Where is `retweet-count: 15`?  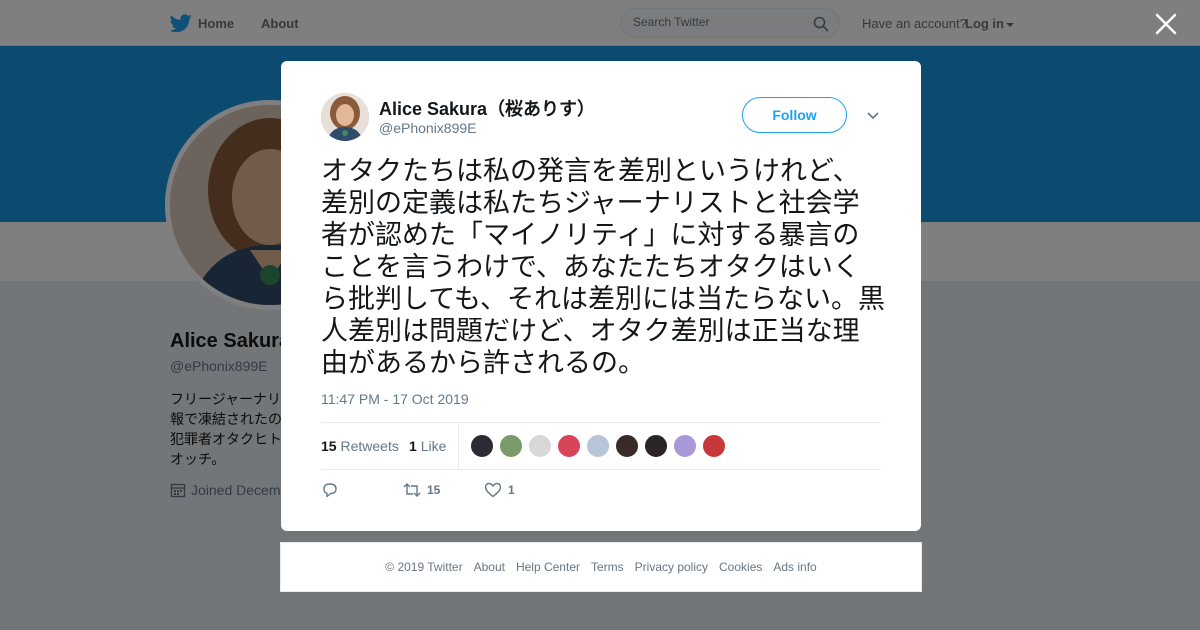
retweet-count: 15 is located at coordinates (434, 490).